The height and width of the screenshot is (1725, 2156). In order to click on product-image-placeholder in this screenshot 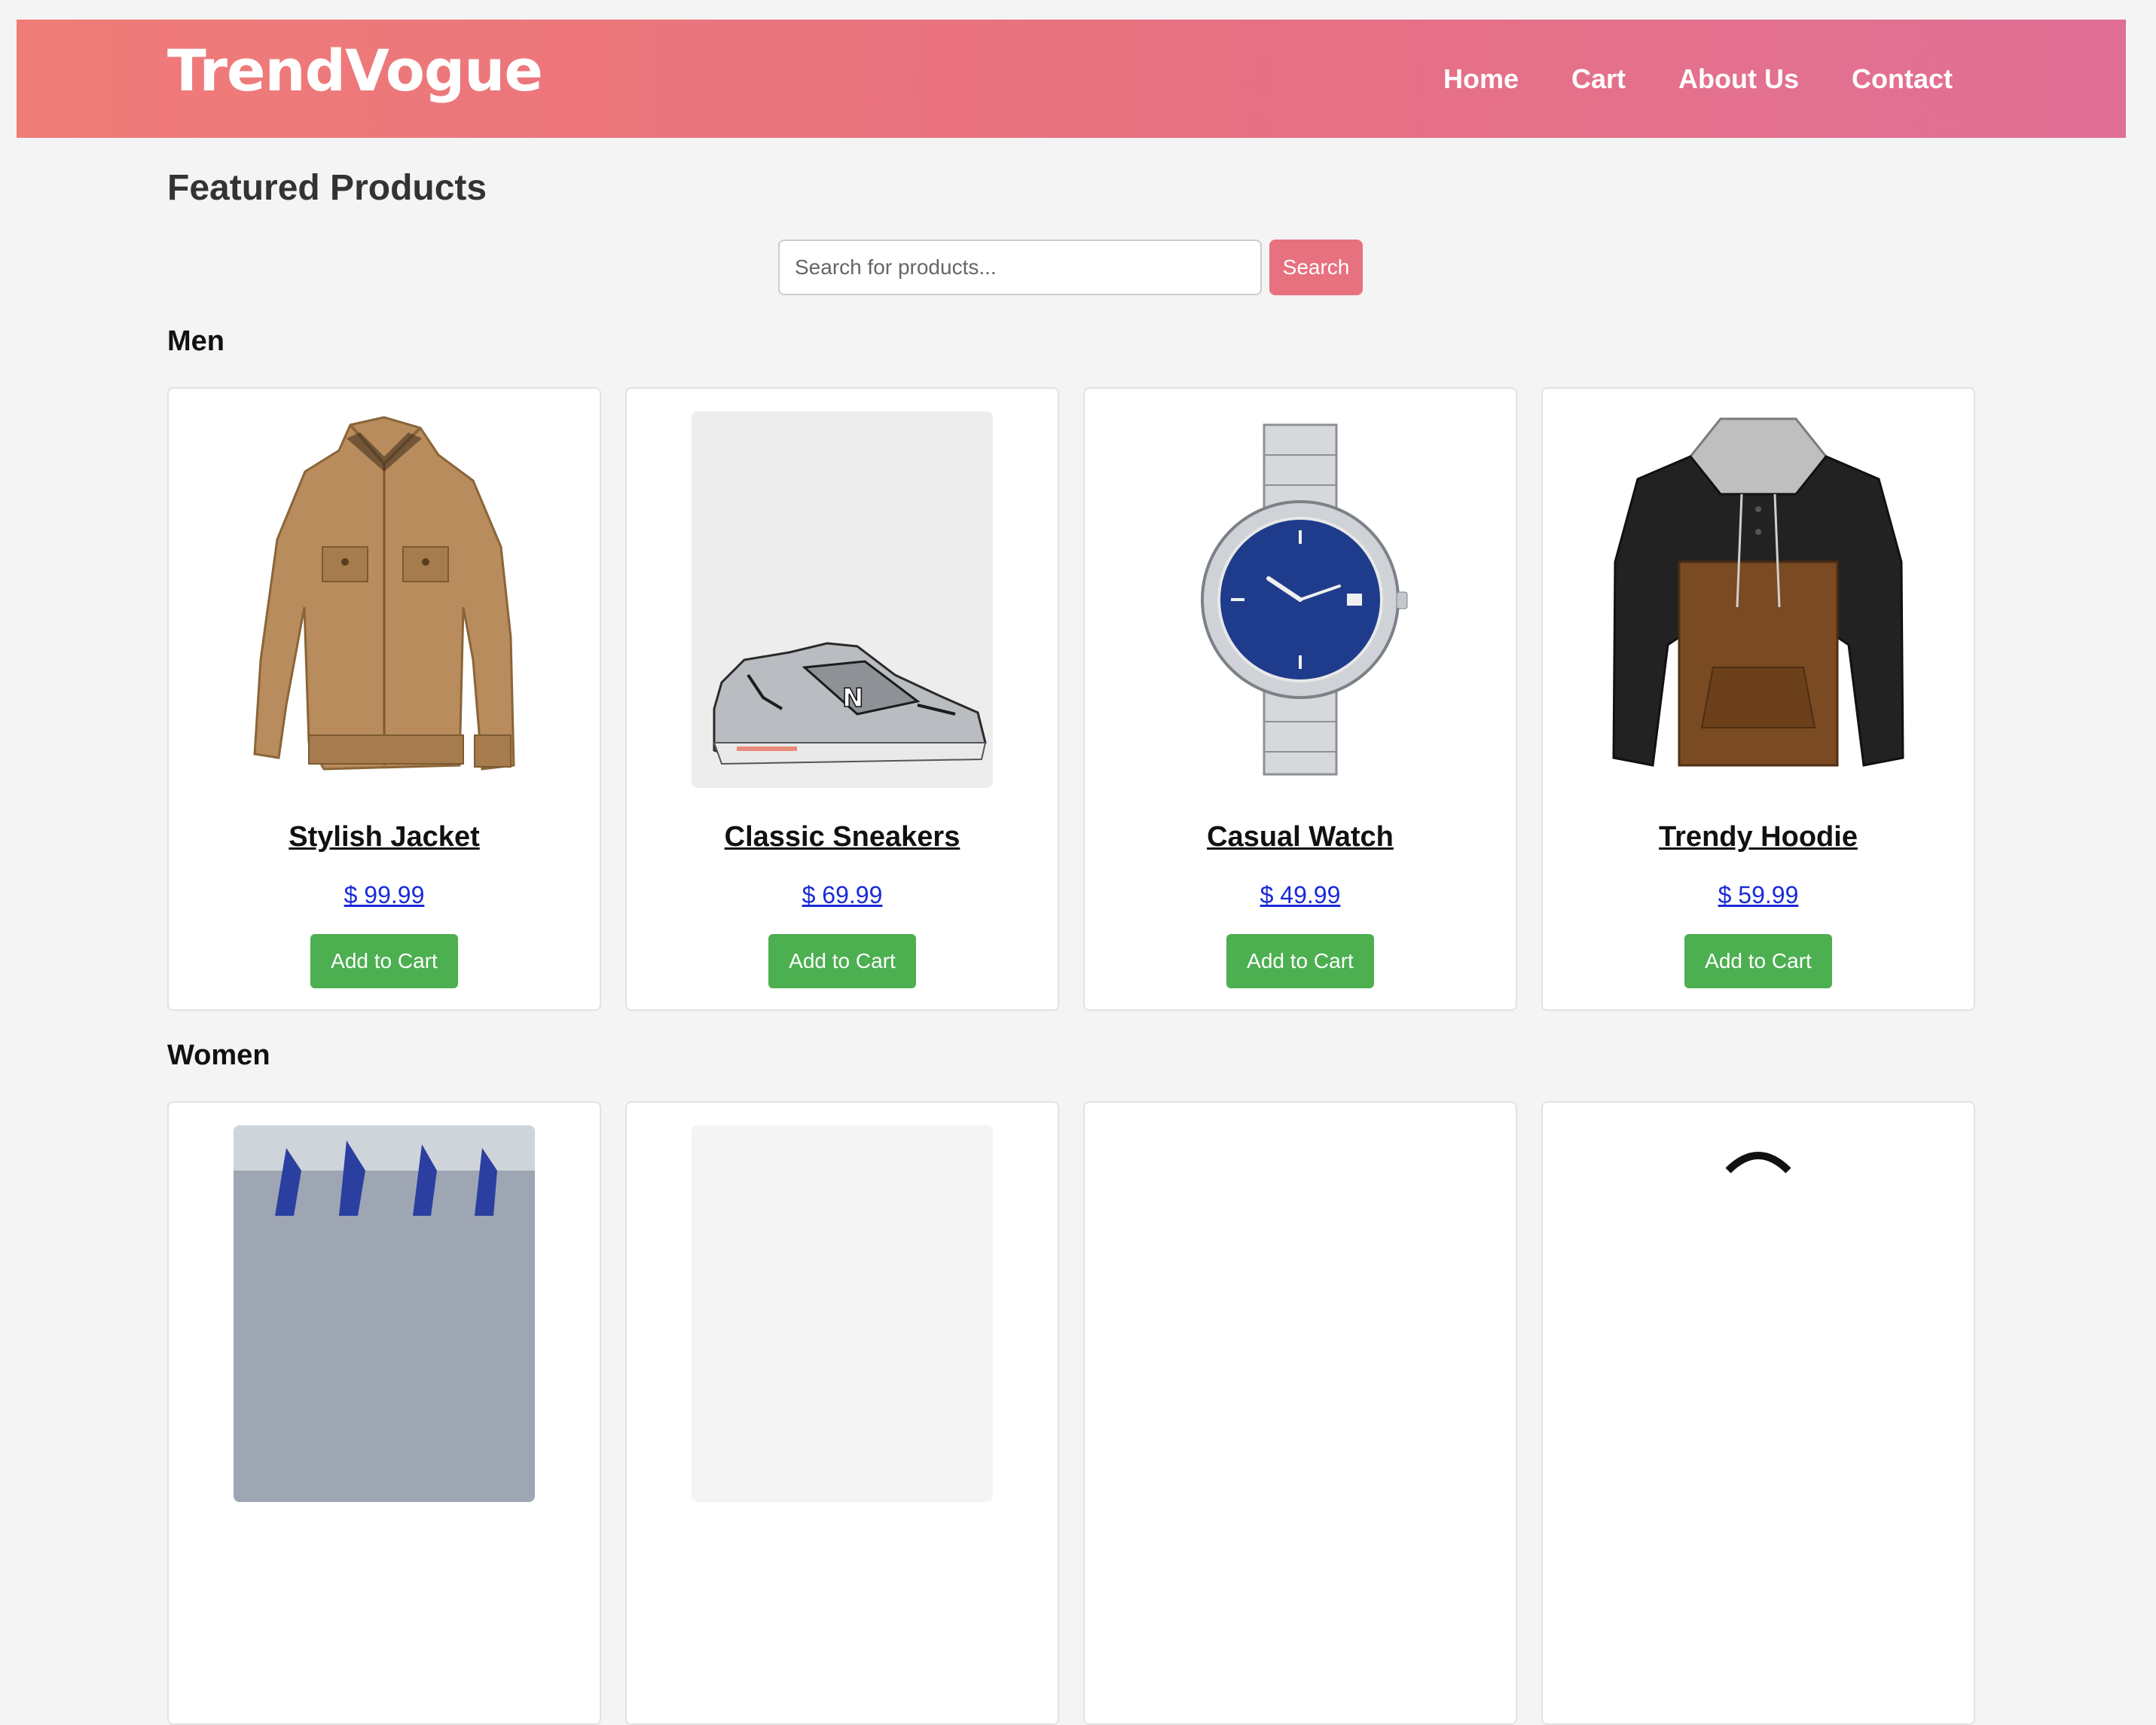, I will do `click(842, 1313)`.